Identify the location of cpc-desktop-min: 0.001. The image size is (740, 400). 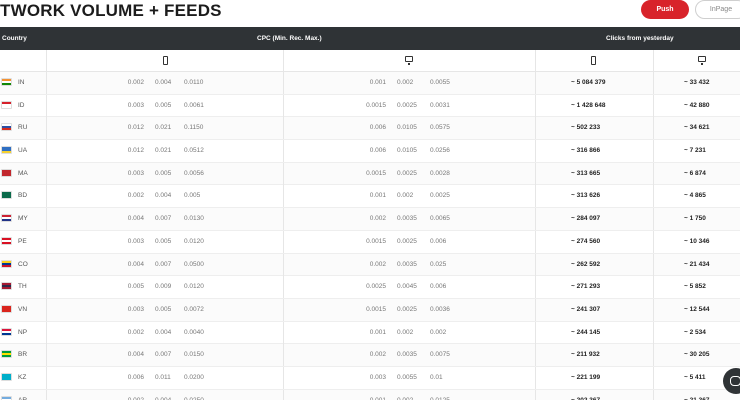
(377, 332).